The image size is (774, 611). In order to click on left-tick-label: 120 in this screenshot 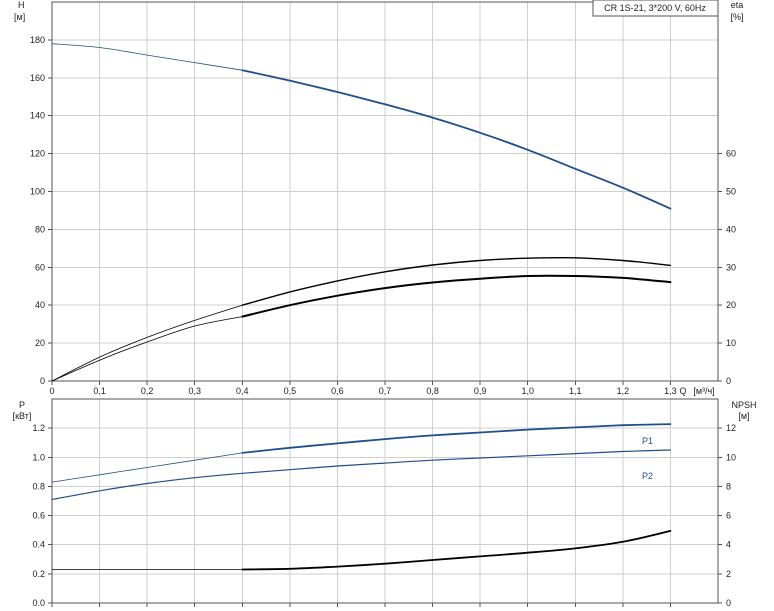, I will do `click(37, 154)`.